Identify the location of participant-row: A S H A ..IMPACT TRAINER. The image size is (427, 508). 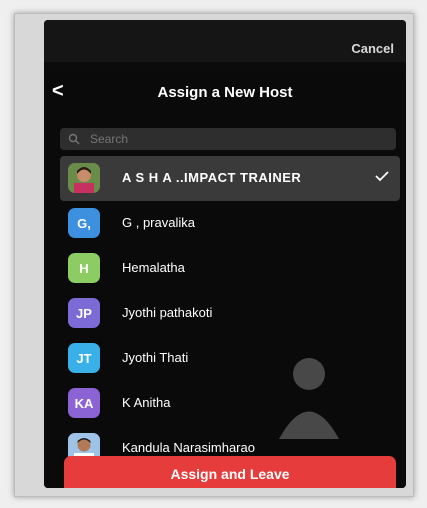
(230, 178).